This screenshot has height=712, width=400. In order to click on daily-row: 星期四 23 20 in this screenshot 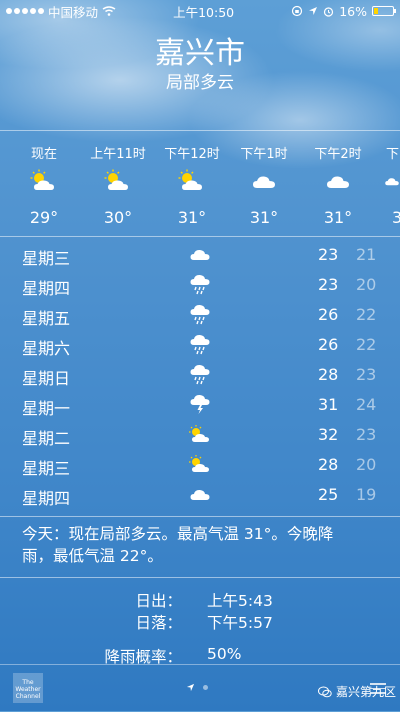, I will do `click(200, 285)`.